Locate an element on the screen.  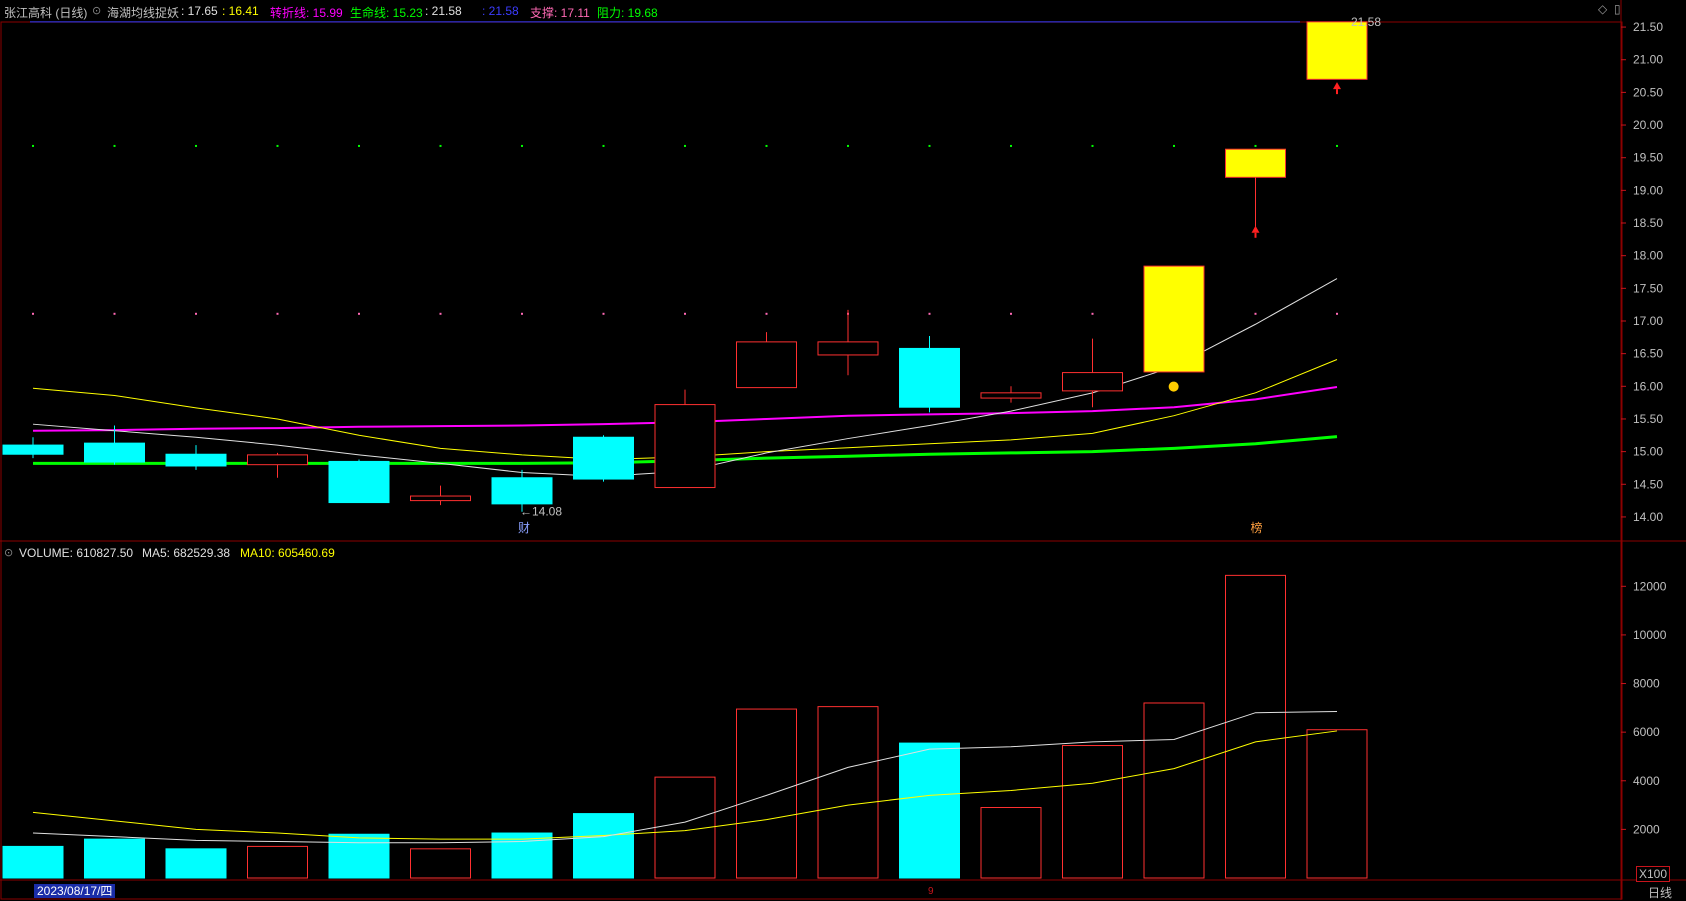
volume-scale: X100 is located at coordinates (1652, 874).